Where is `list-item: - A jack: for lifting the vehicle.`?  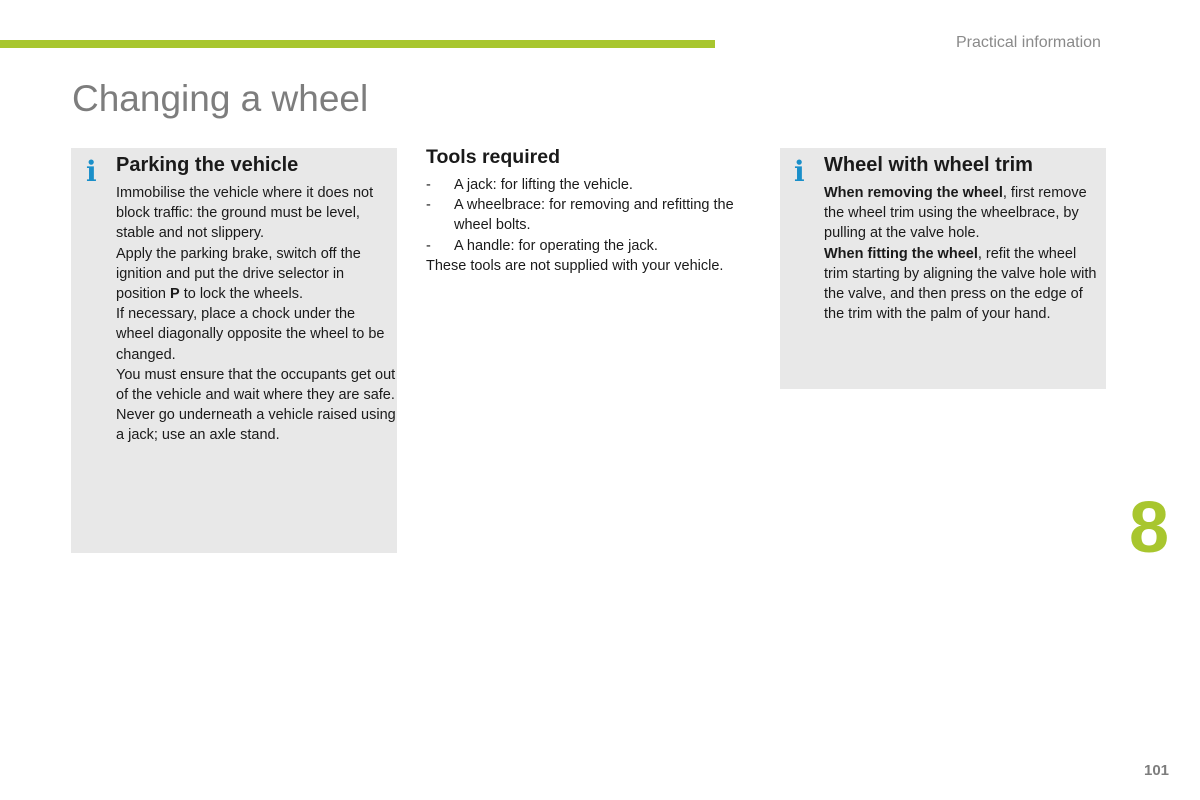
list-item: - A jack: for lifting the vehicle. is located at coordinates (591, 185).